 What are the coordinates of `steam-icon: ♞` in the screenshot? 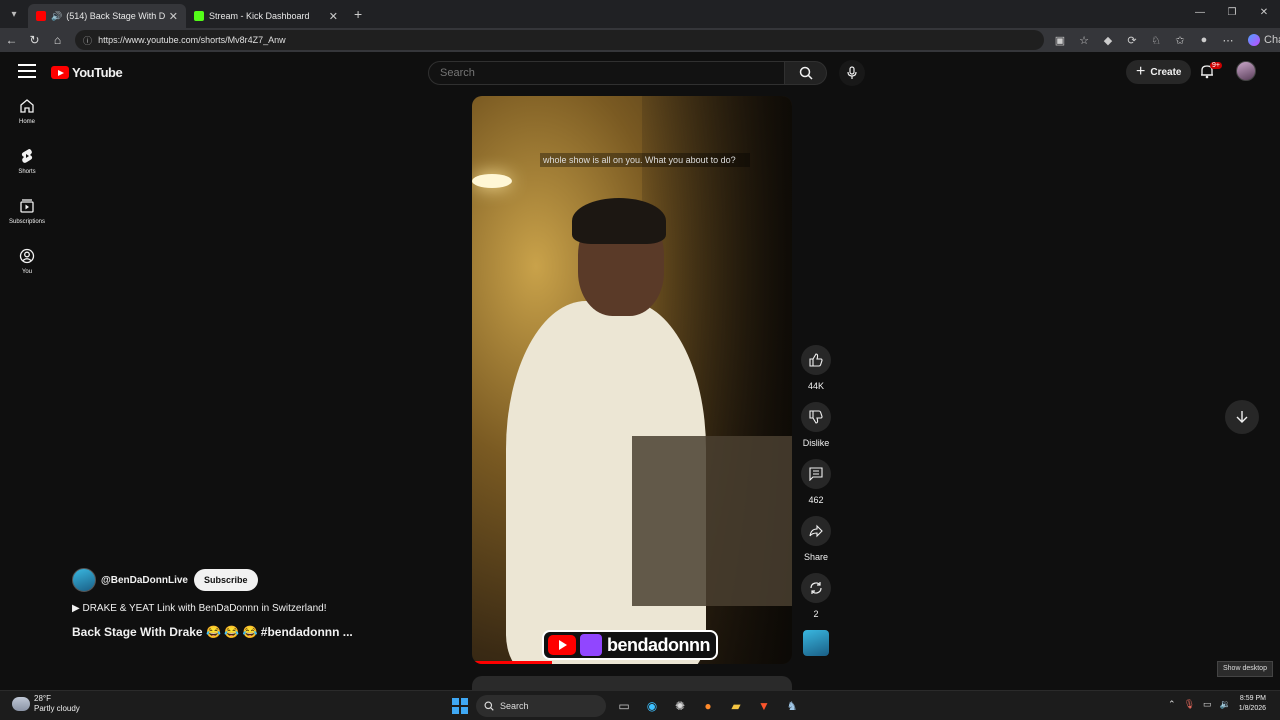 It's located at (792, 706).